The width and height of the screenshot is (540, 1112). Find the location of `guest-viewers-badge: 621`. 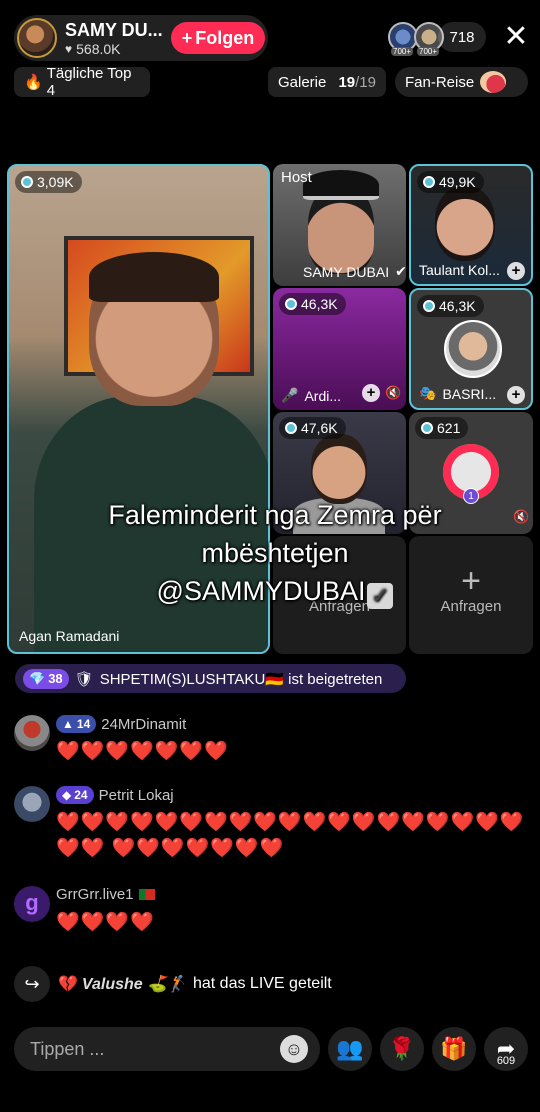

guest-viewers-badge: 621 is located at coordinates (442, 428).